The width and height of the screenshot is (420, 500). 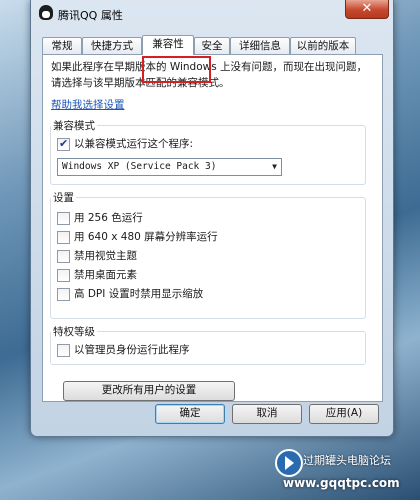 I want to click on setting-disable-desktop-label: 禁用桌面元素, so click(x=105, y=275).